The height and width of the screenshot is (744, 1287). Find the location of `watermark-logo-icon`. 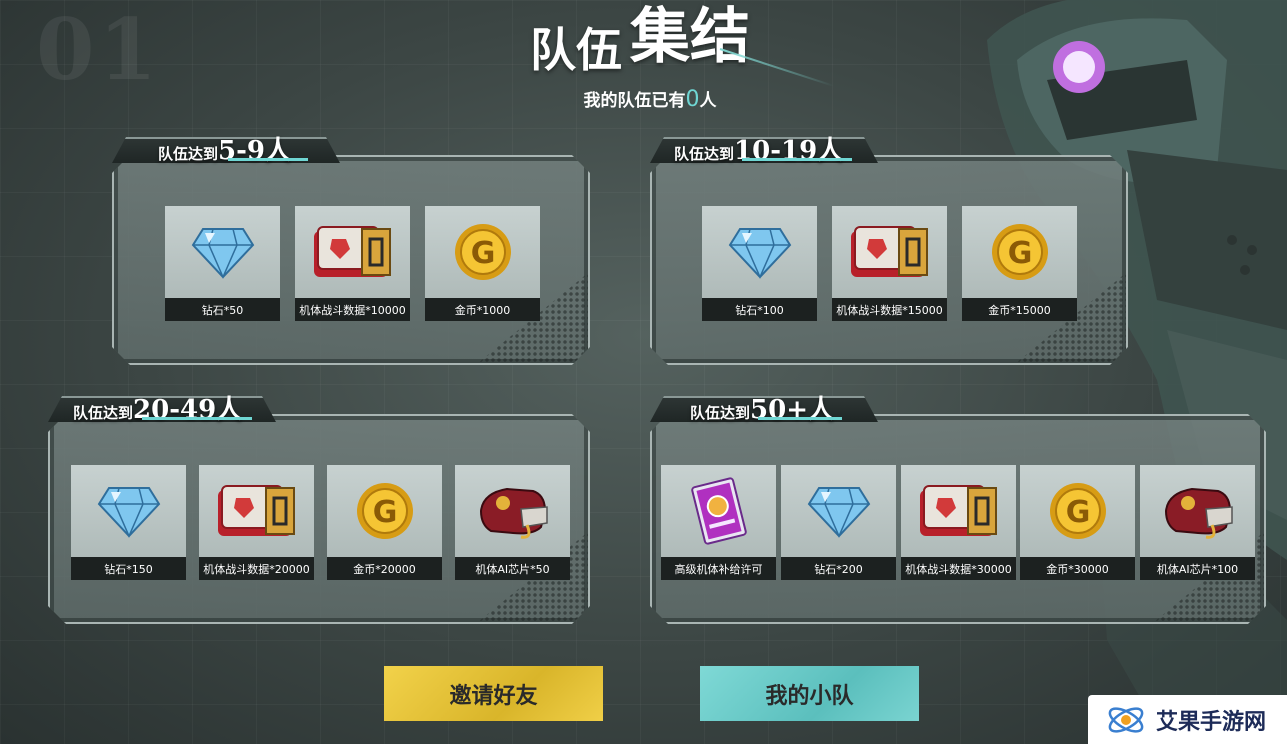

watermark-logo-icon is located at coordinates (1126, 719).